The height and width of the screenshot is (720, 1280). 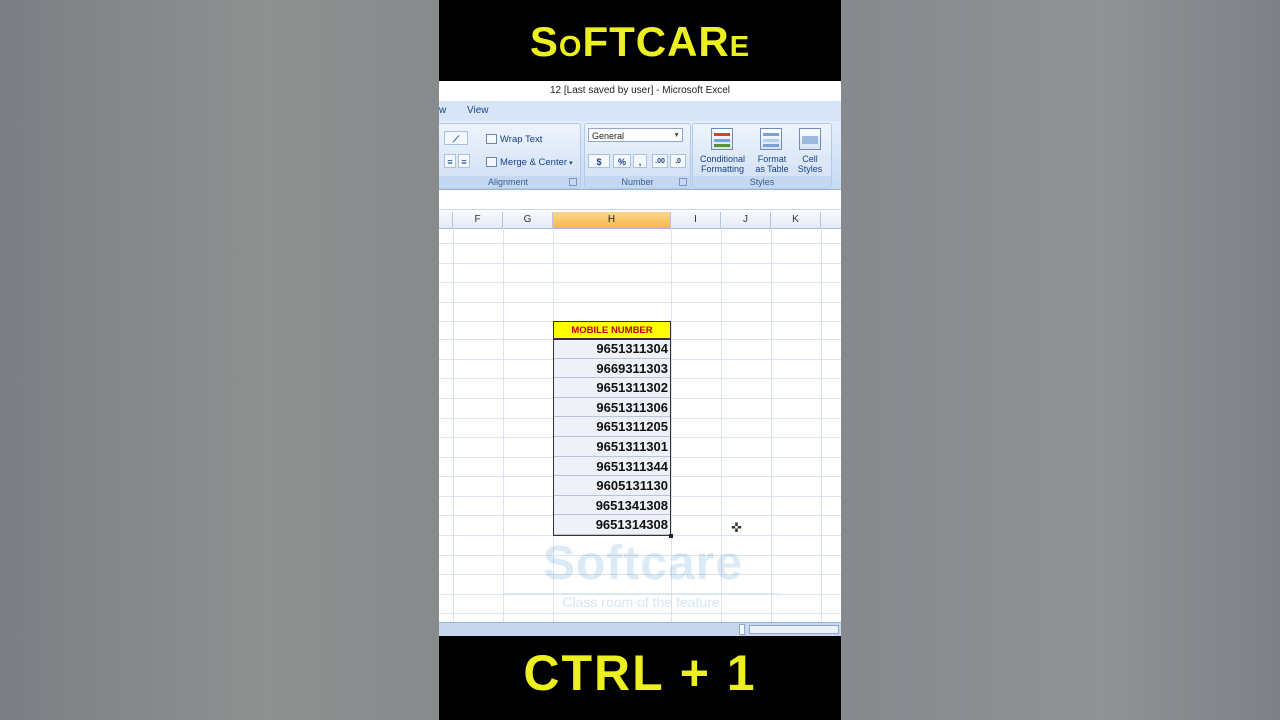 I want to click on decrease-indent-button: ≡, so click(x=450, y=161).